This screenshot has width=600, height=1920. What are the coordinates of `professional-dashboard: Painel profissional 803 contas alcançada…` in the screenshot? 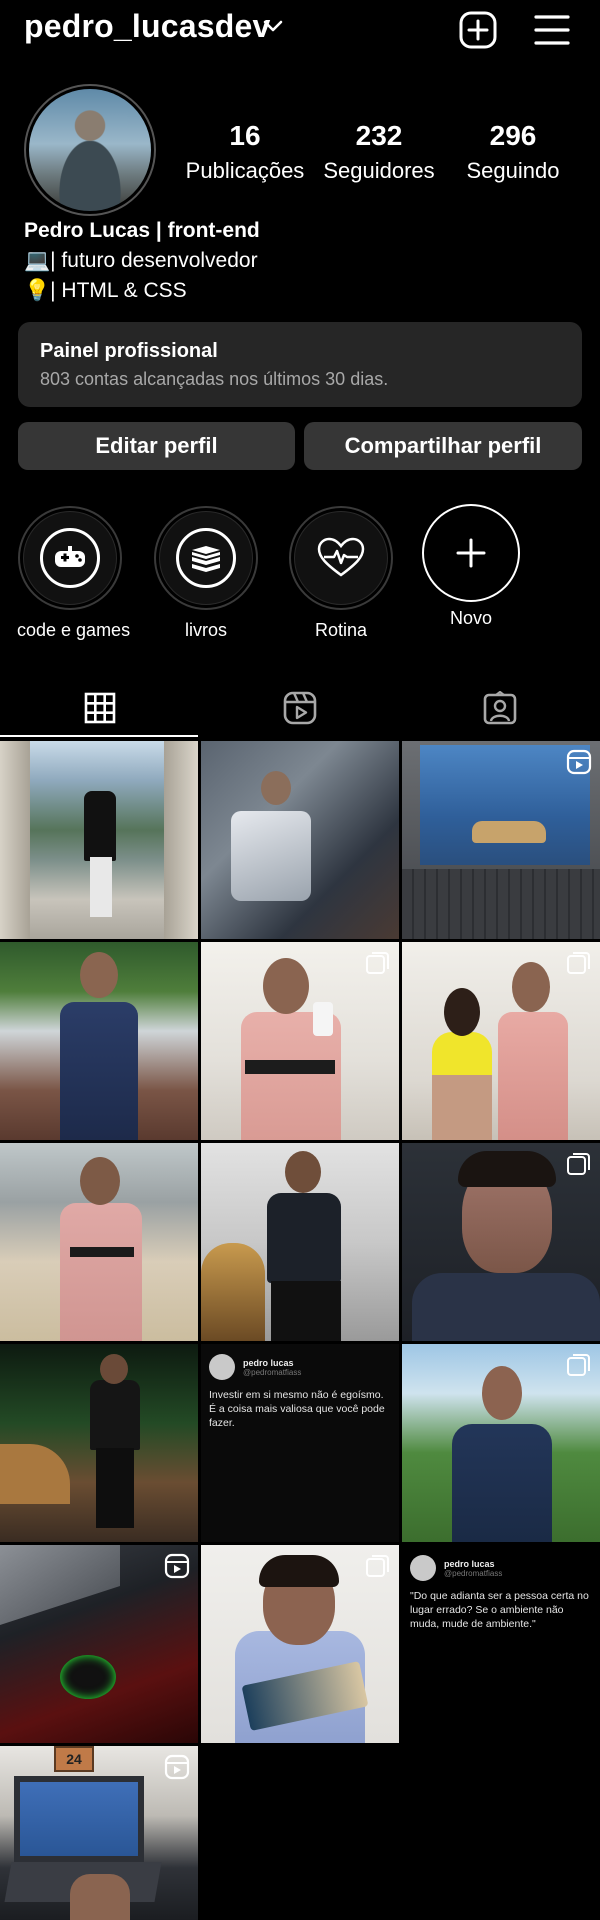 It's located at (300, 364).